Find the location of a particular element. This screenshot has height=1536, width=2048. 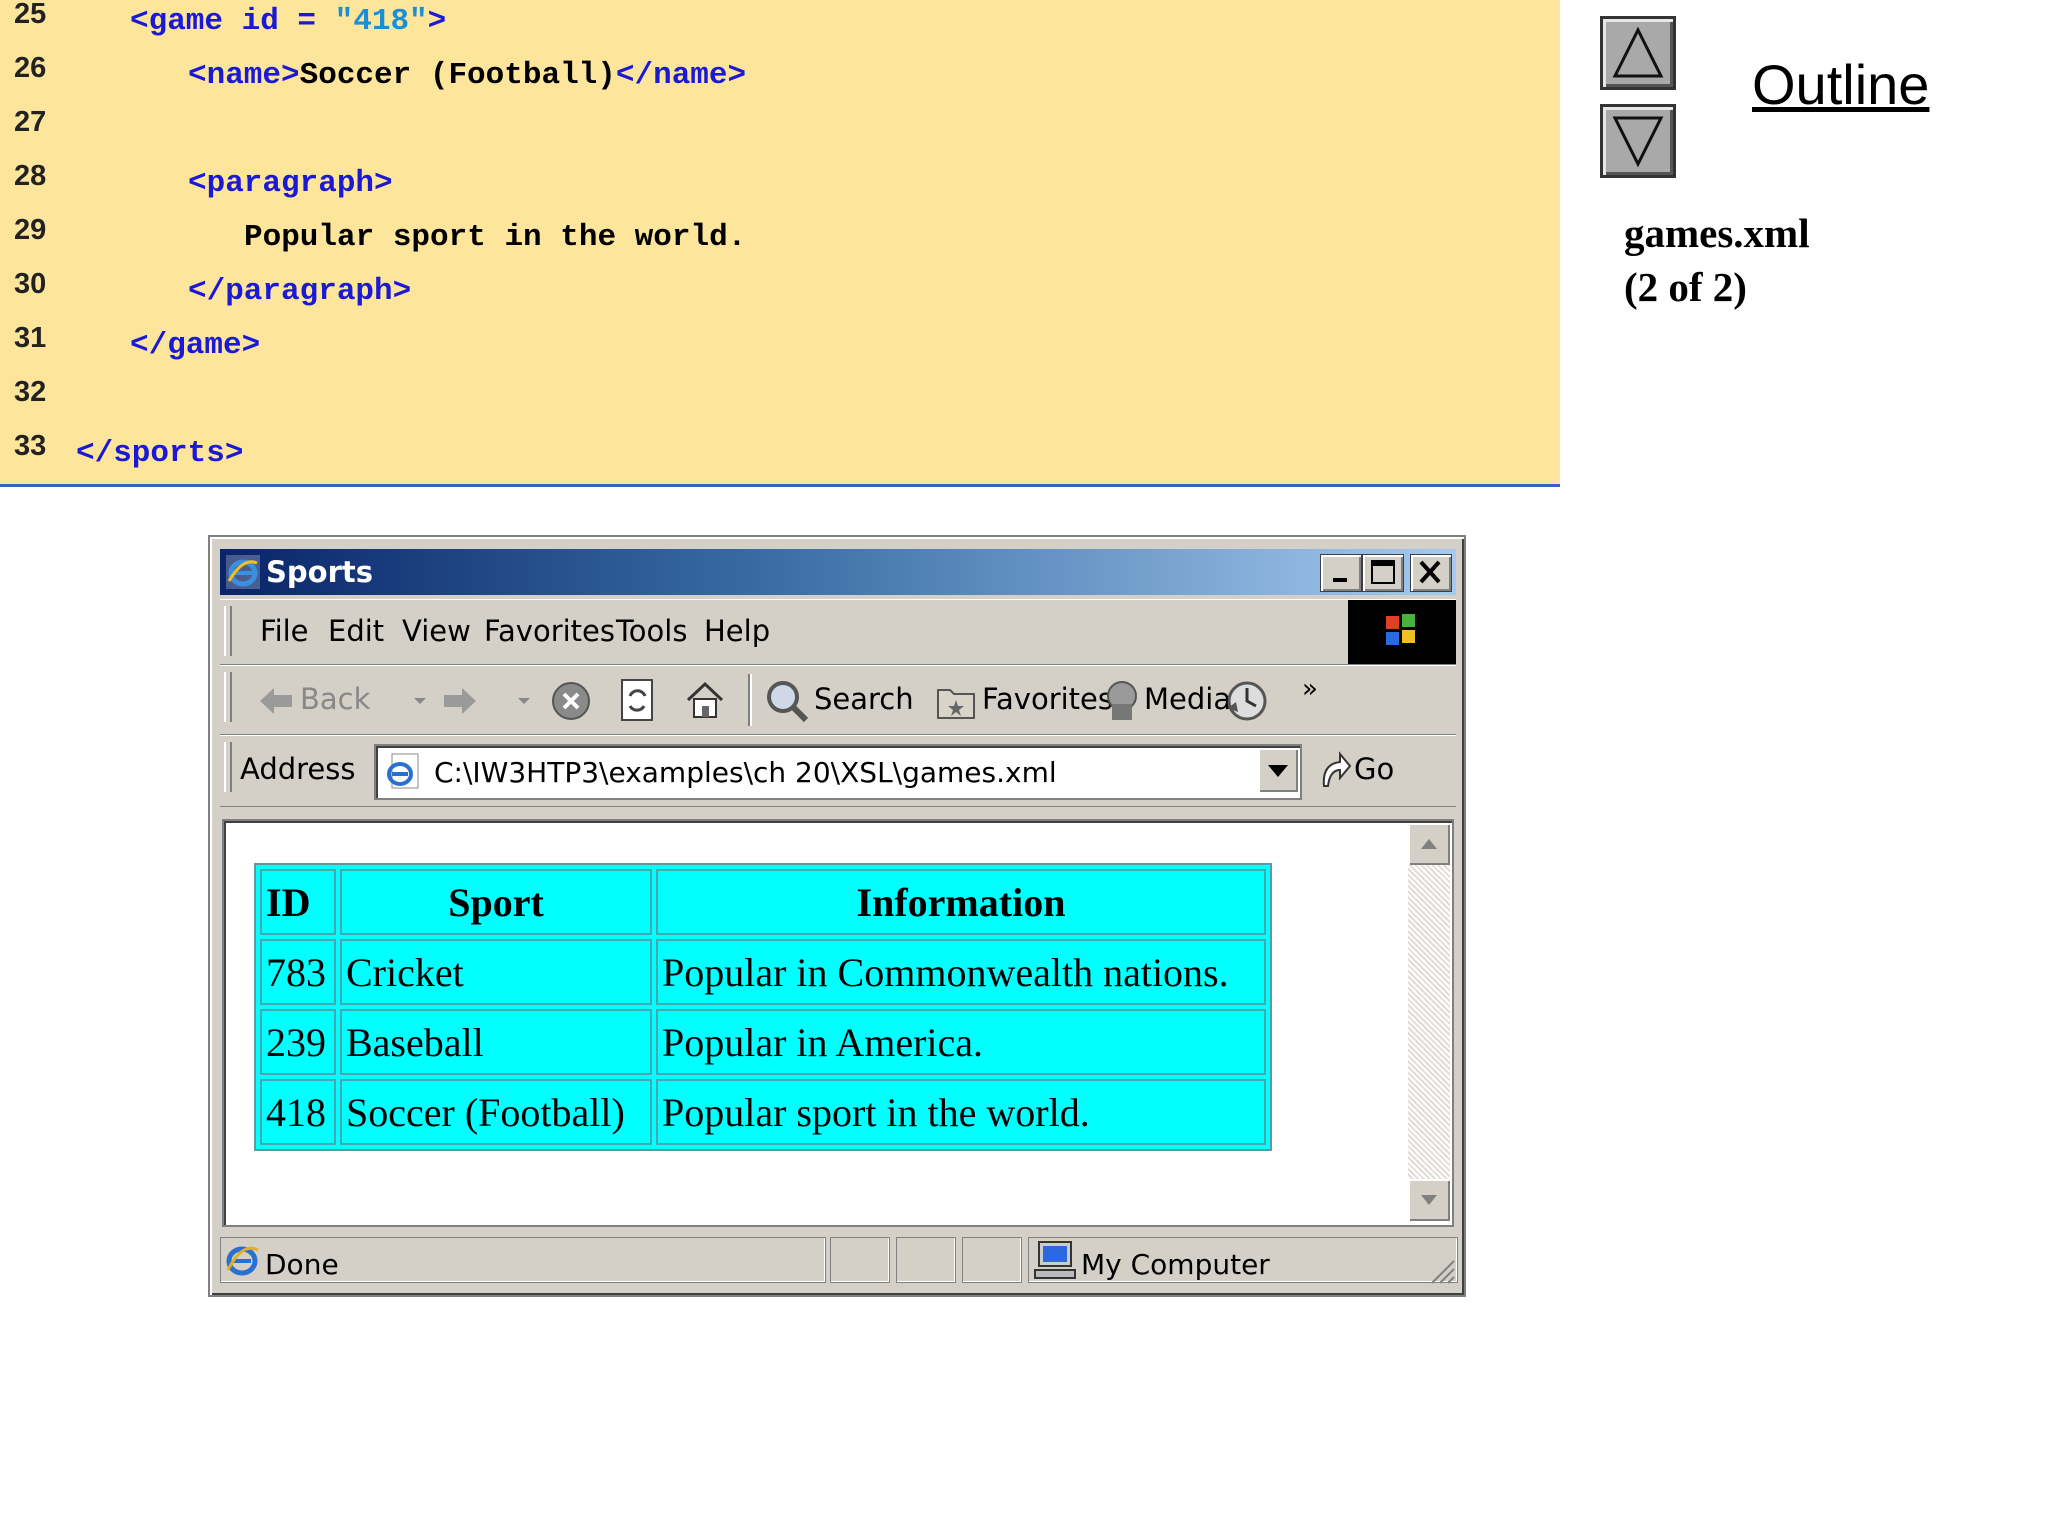

toolbar-overflow-icon: » is located at coordinates (1310, 689).